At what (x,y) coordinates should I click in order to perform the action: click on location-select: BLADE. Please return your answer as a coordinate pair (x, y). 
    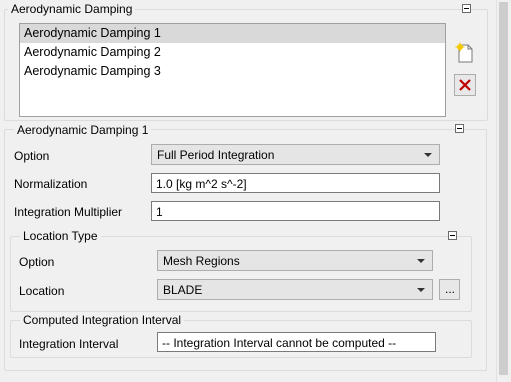
    Looking at the image, I should click on (295, 289).